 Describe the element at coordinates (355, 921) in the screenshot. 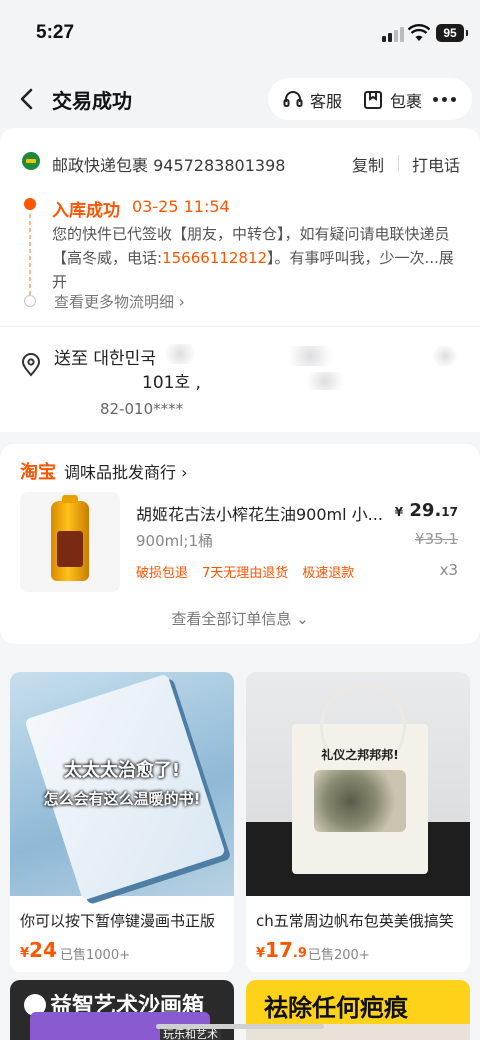

I see `recommendation-title: ch五常周边帆布包英美俄搞笑` at that location.